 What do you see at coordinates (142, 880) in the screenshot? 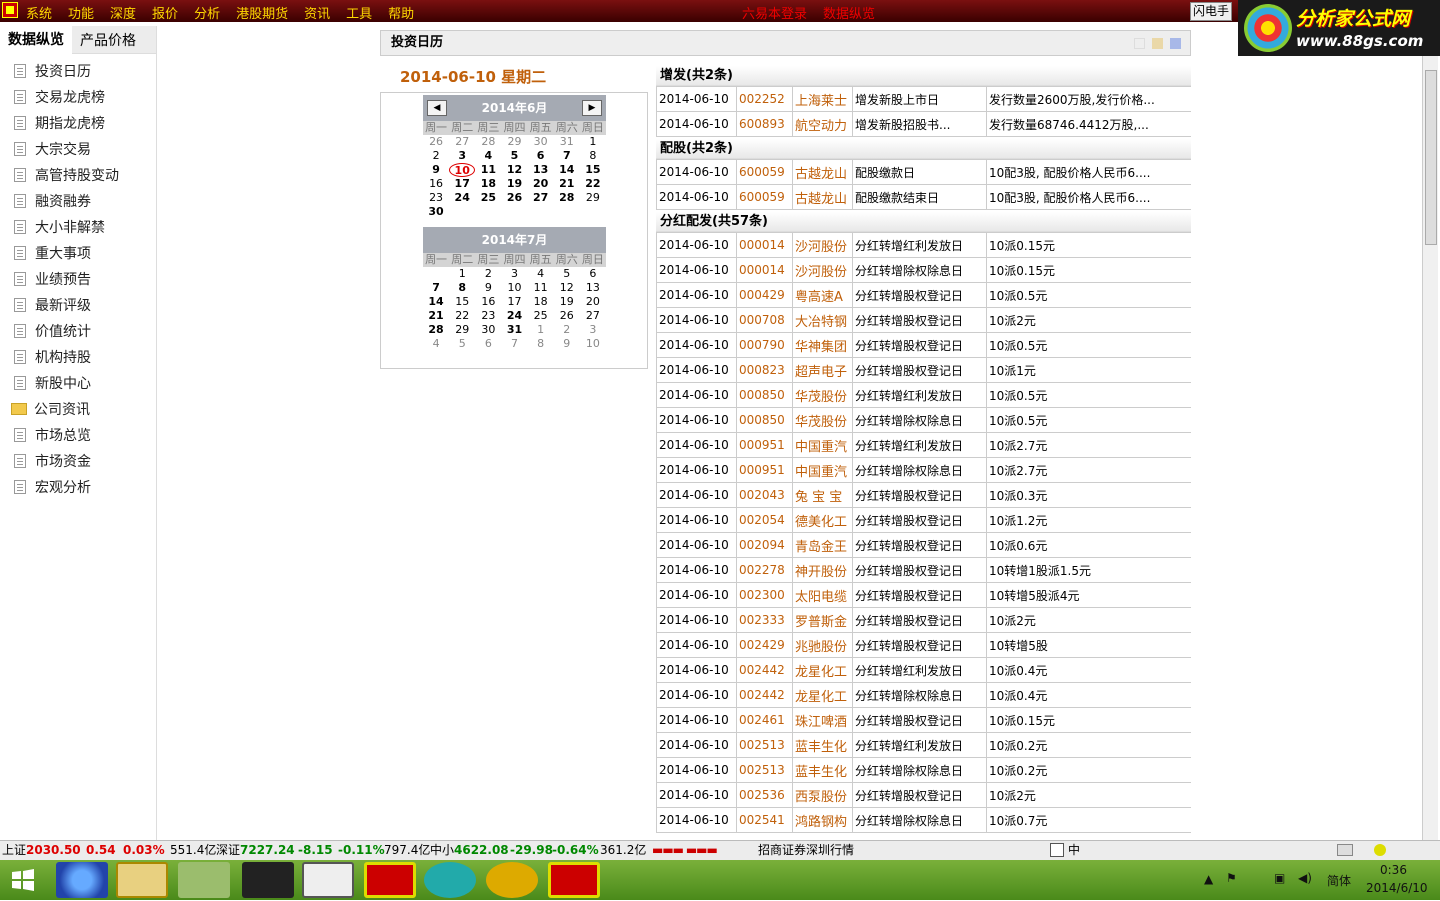
I see `explorer-folder-icon` at bounding box center [142, 880].